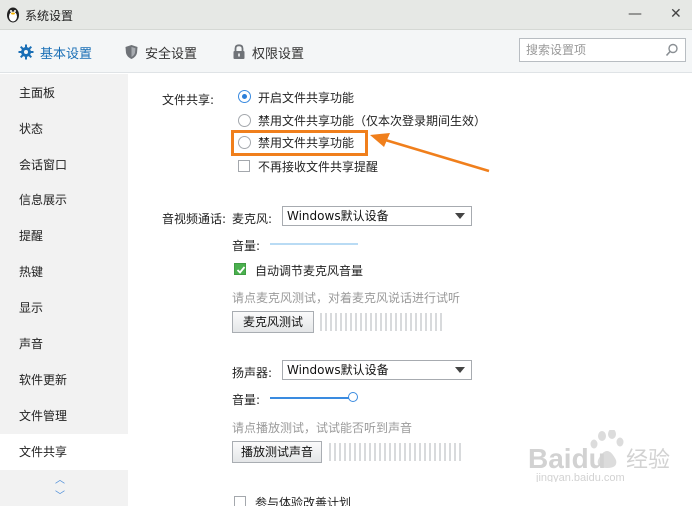 This screenshot has width=692, height=506. Describe the element at coordinates (567, 458) in the screenshot. I see `watermark-brand: Baidu` at that location.